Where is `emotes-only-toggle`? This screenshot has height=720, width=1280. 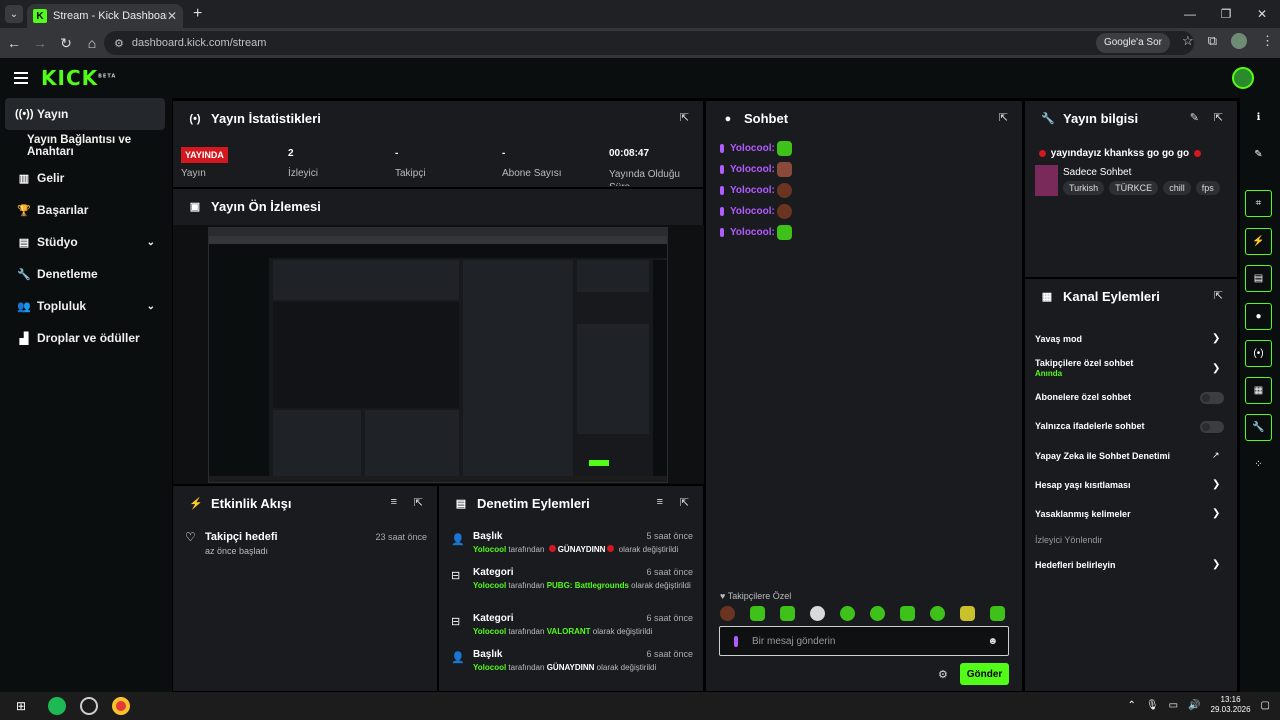
emotes-only-toggle is located at coordinates (1212, 427).